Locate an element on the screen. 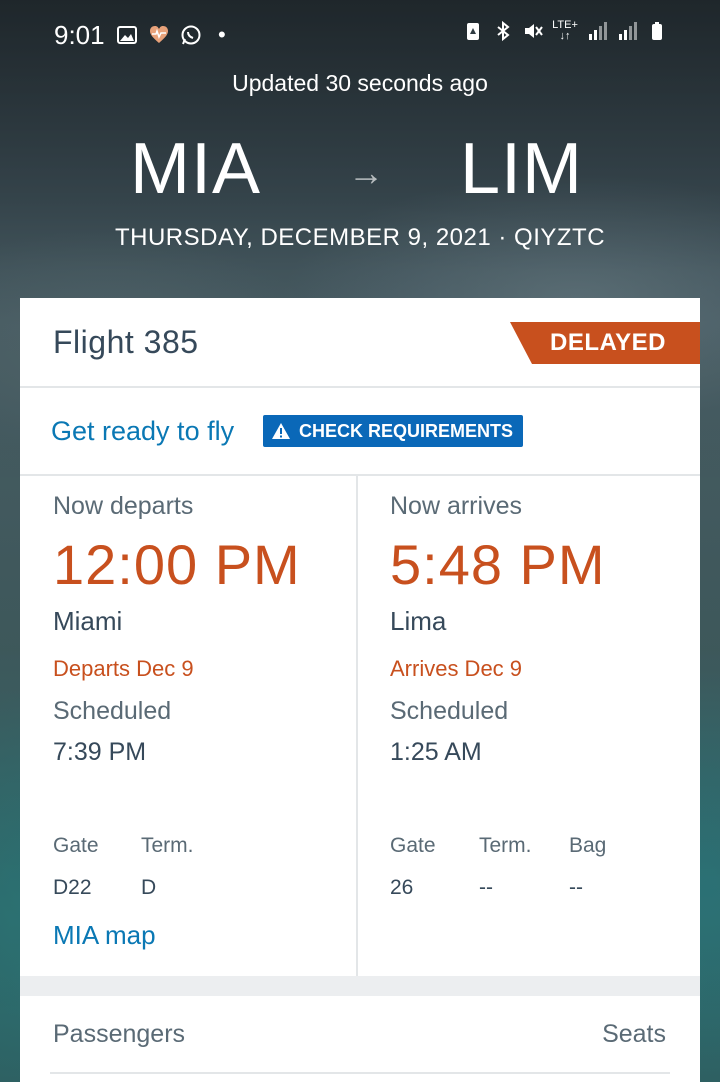  flight-title-row: Flight 385 DELAYED is located at coordinates (360, 343).